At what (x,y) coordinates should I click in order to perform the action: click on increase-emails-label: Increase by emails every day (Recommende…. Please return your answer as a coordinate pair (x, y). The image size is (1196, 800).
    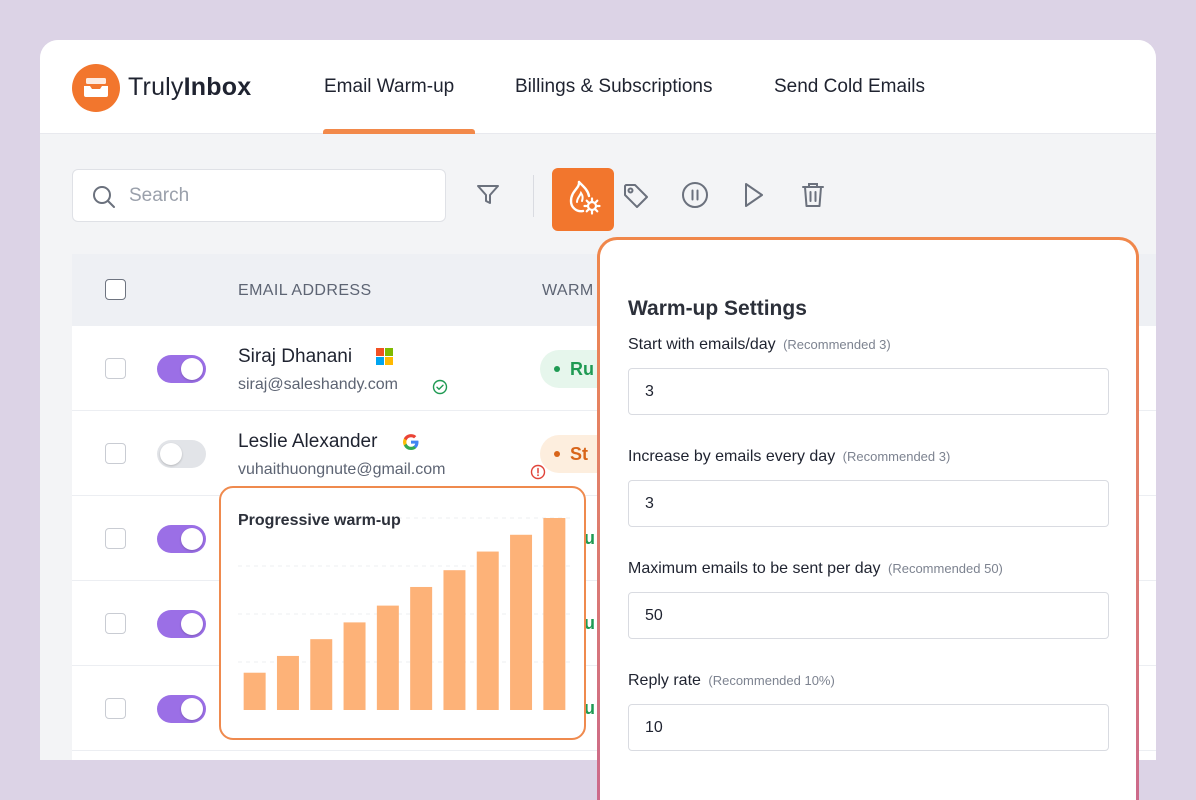
    Looking at the image, I should click on (789, 456).